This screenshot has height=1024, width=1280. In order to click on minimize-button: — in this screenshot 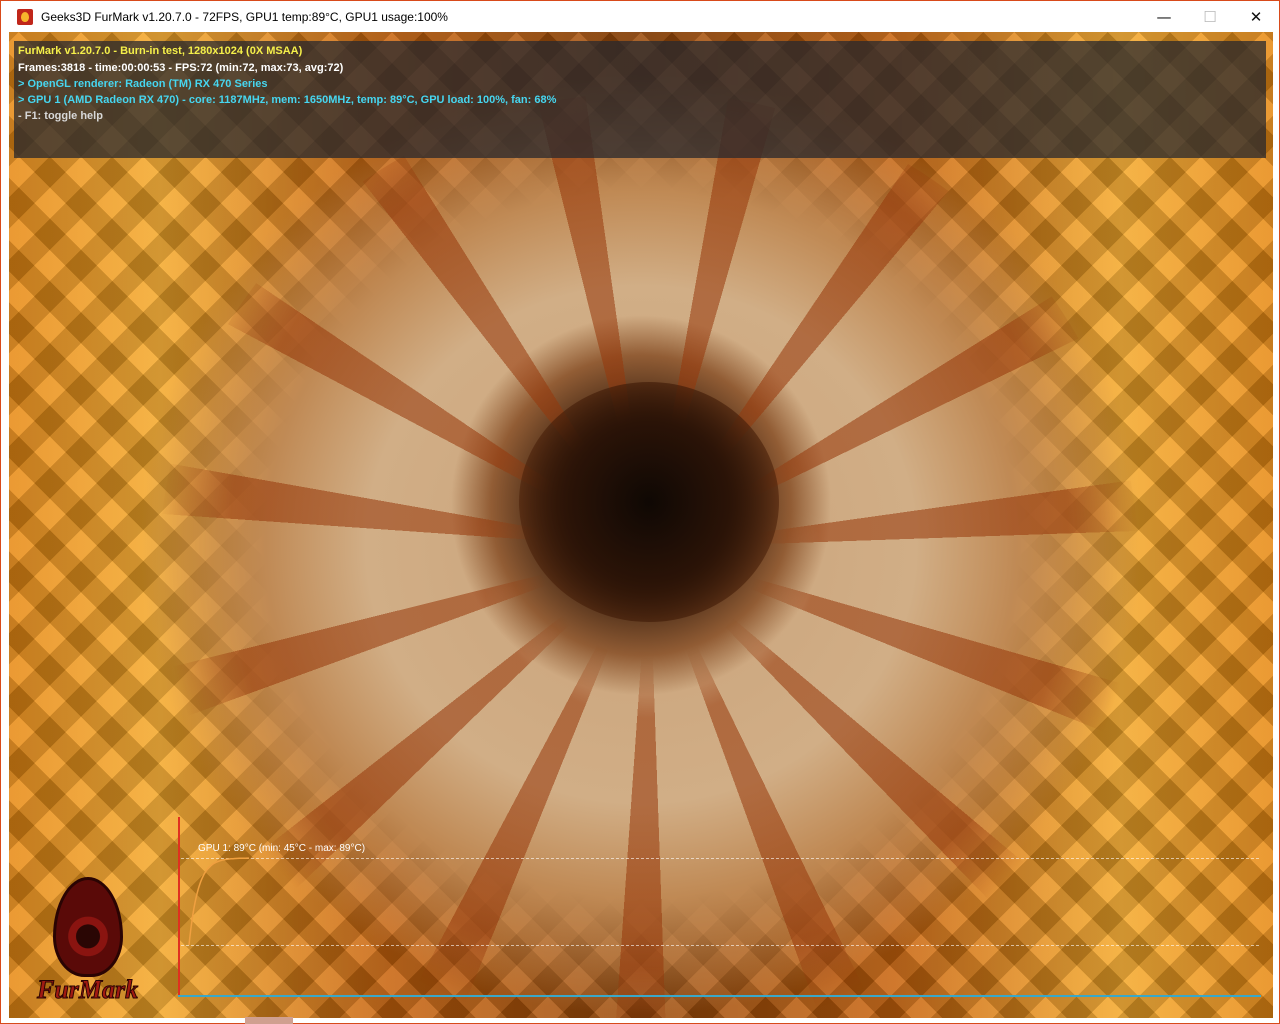, I will do `click(1164, 16)`.